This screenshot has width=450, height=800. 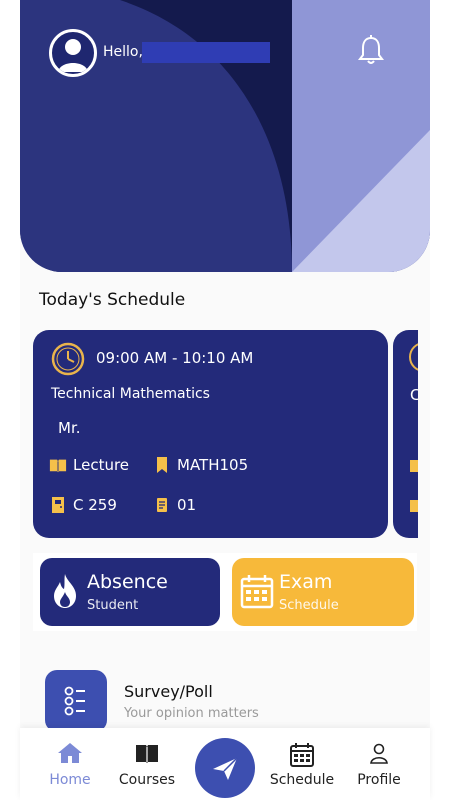 What do you see at coordinates (147, 754) in the screenshot?
I see `book-icon` at bounding box center [147, 754].